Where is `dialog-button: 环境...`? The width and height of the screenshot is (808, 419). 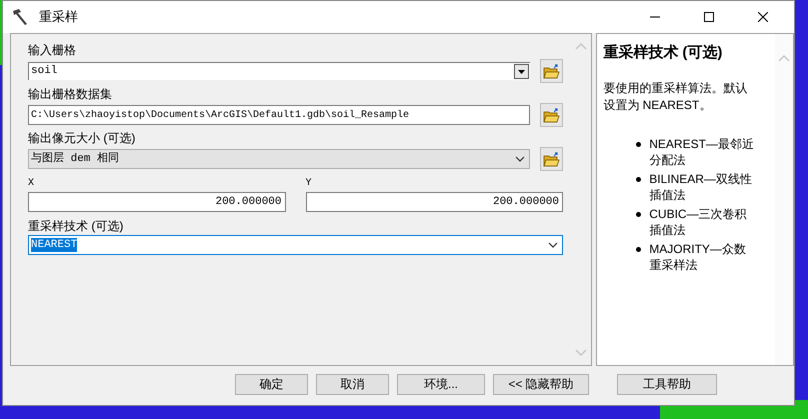
dialog-button: 环境... is located at coordinates (441, 384).